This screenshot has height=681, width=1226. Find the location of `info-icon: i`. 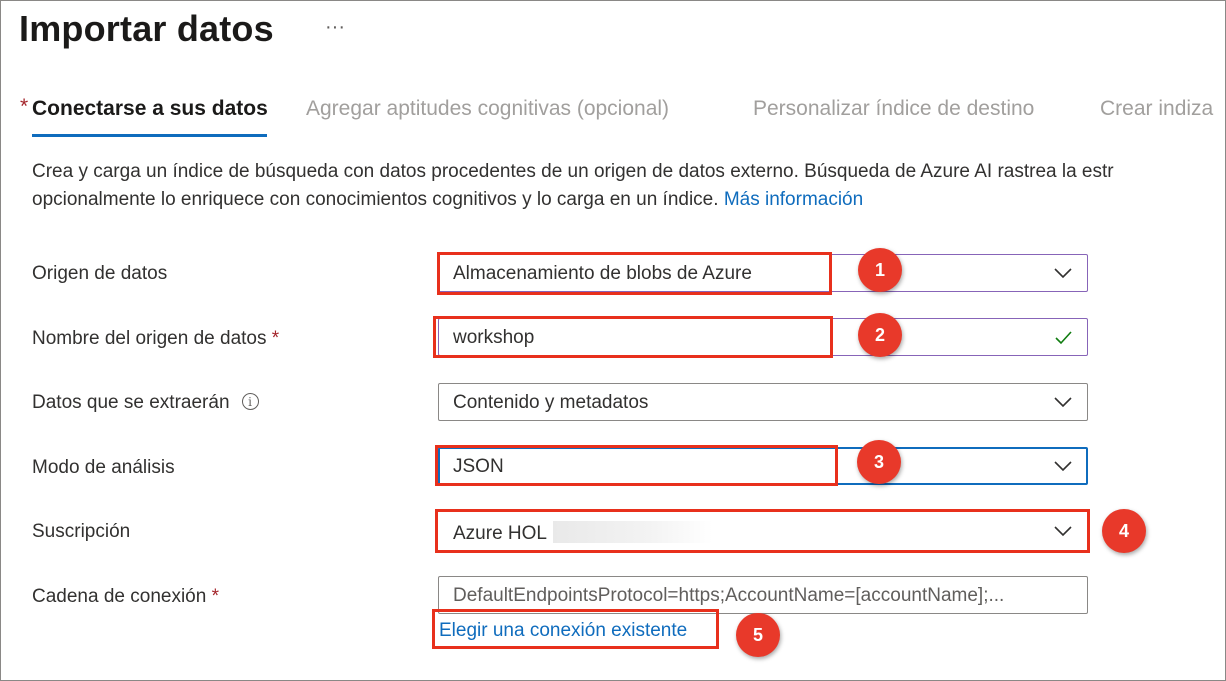

info-icon: i is located at coordinates (250, 401).